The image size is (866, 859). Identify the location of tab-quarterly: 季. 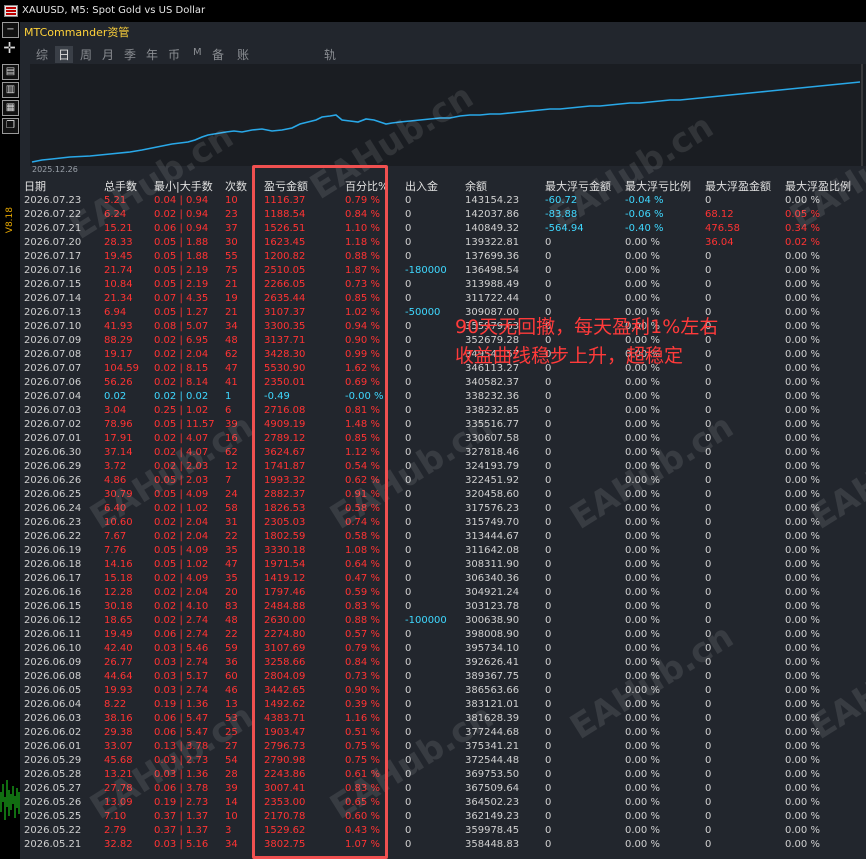
(130, 54).